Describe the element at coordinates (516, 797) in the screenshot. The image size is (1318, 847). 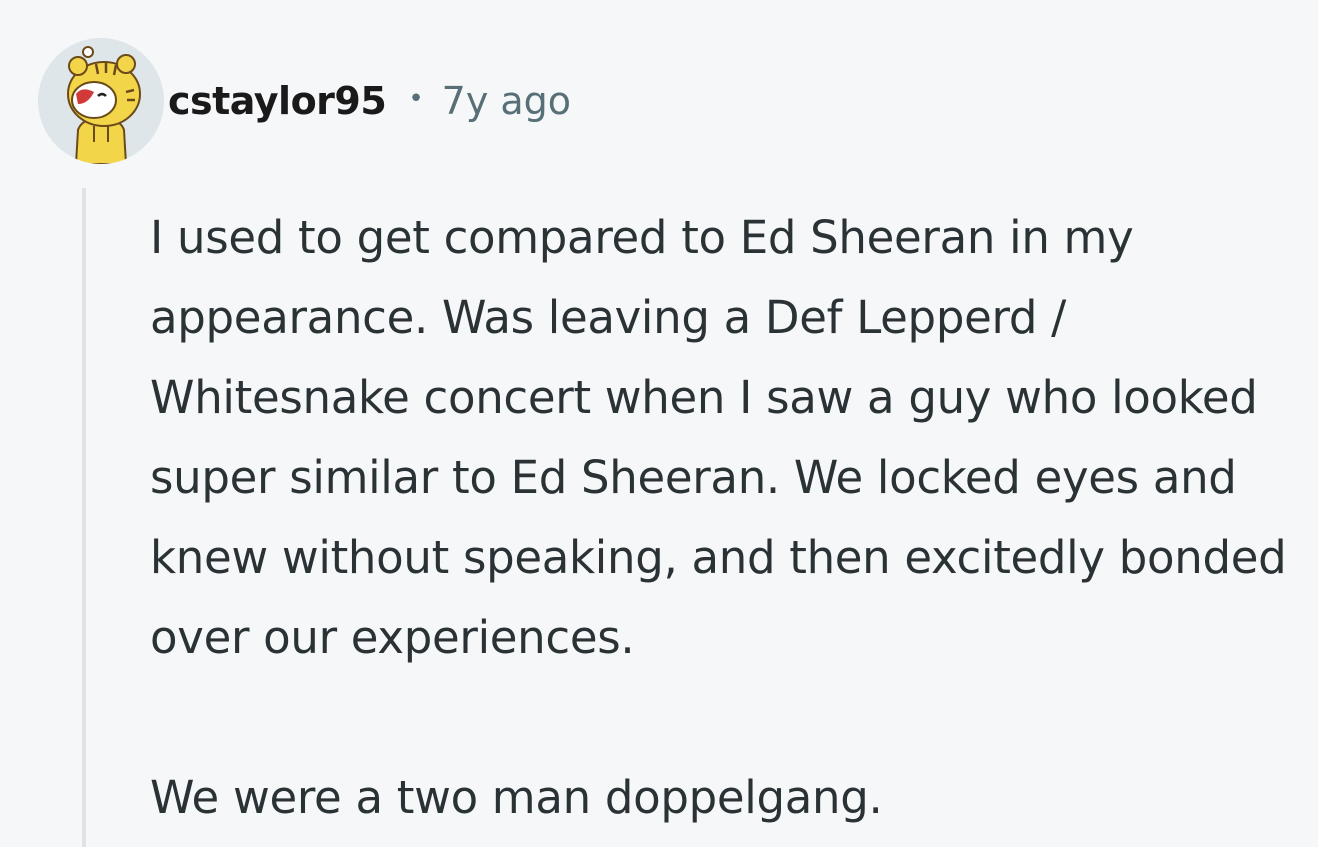
I see `comment-paragraph: We were a two man doppelgang.` at that location.